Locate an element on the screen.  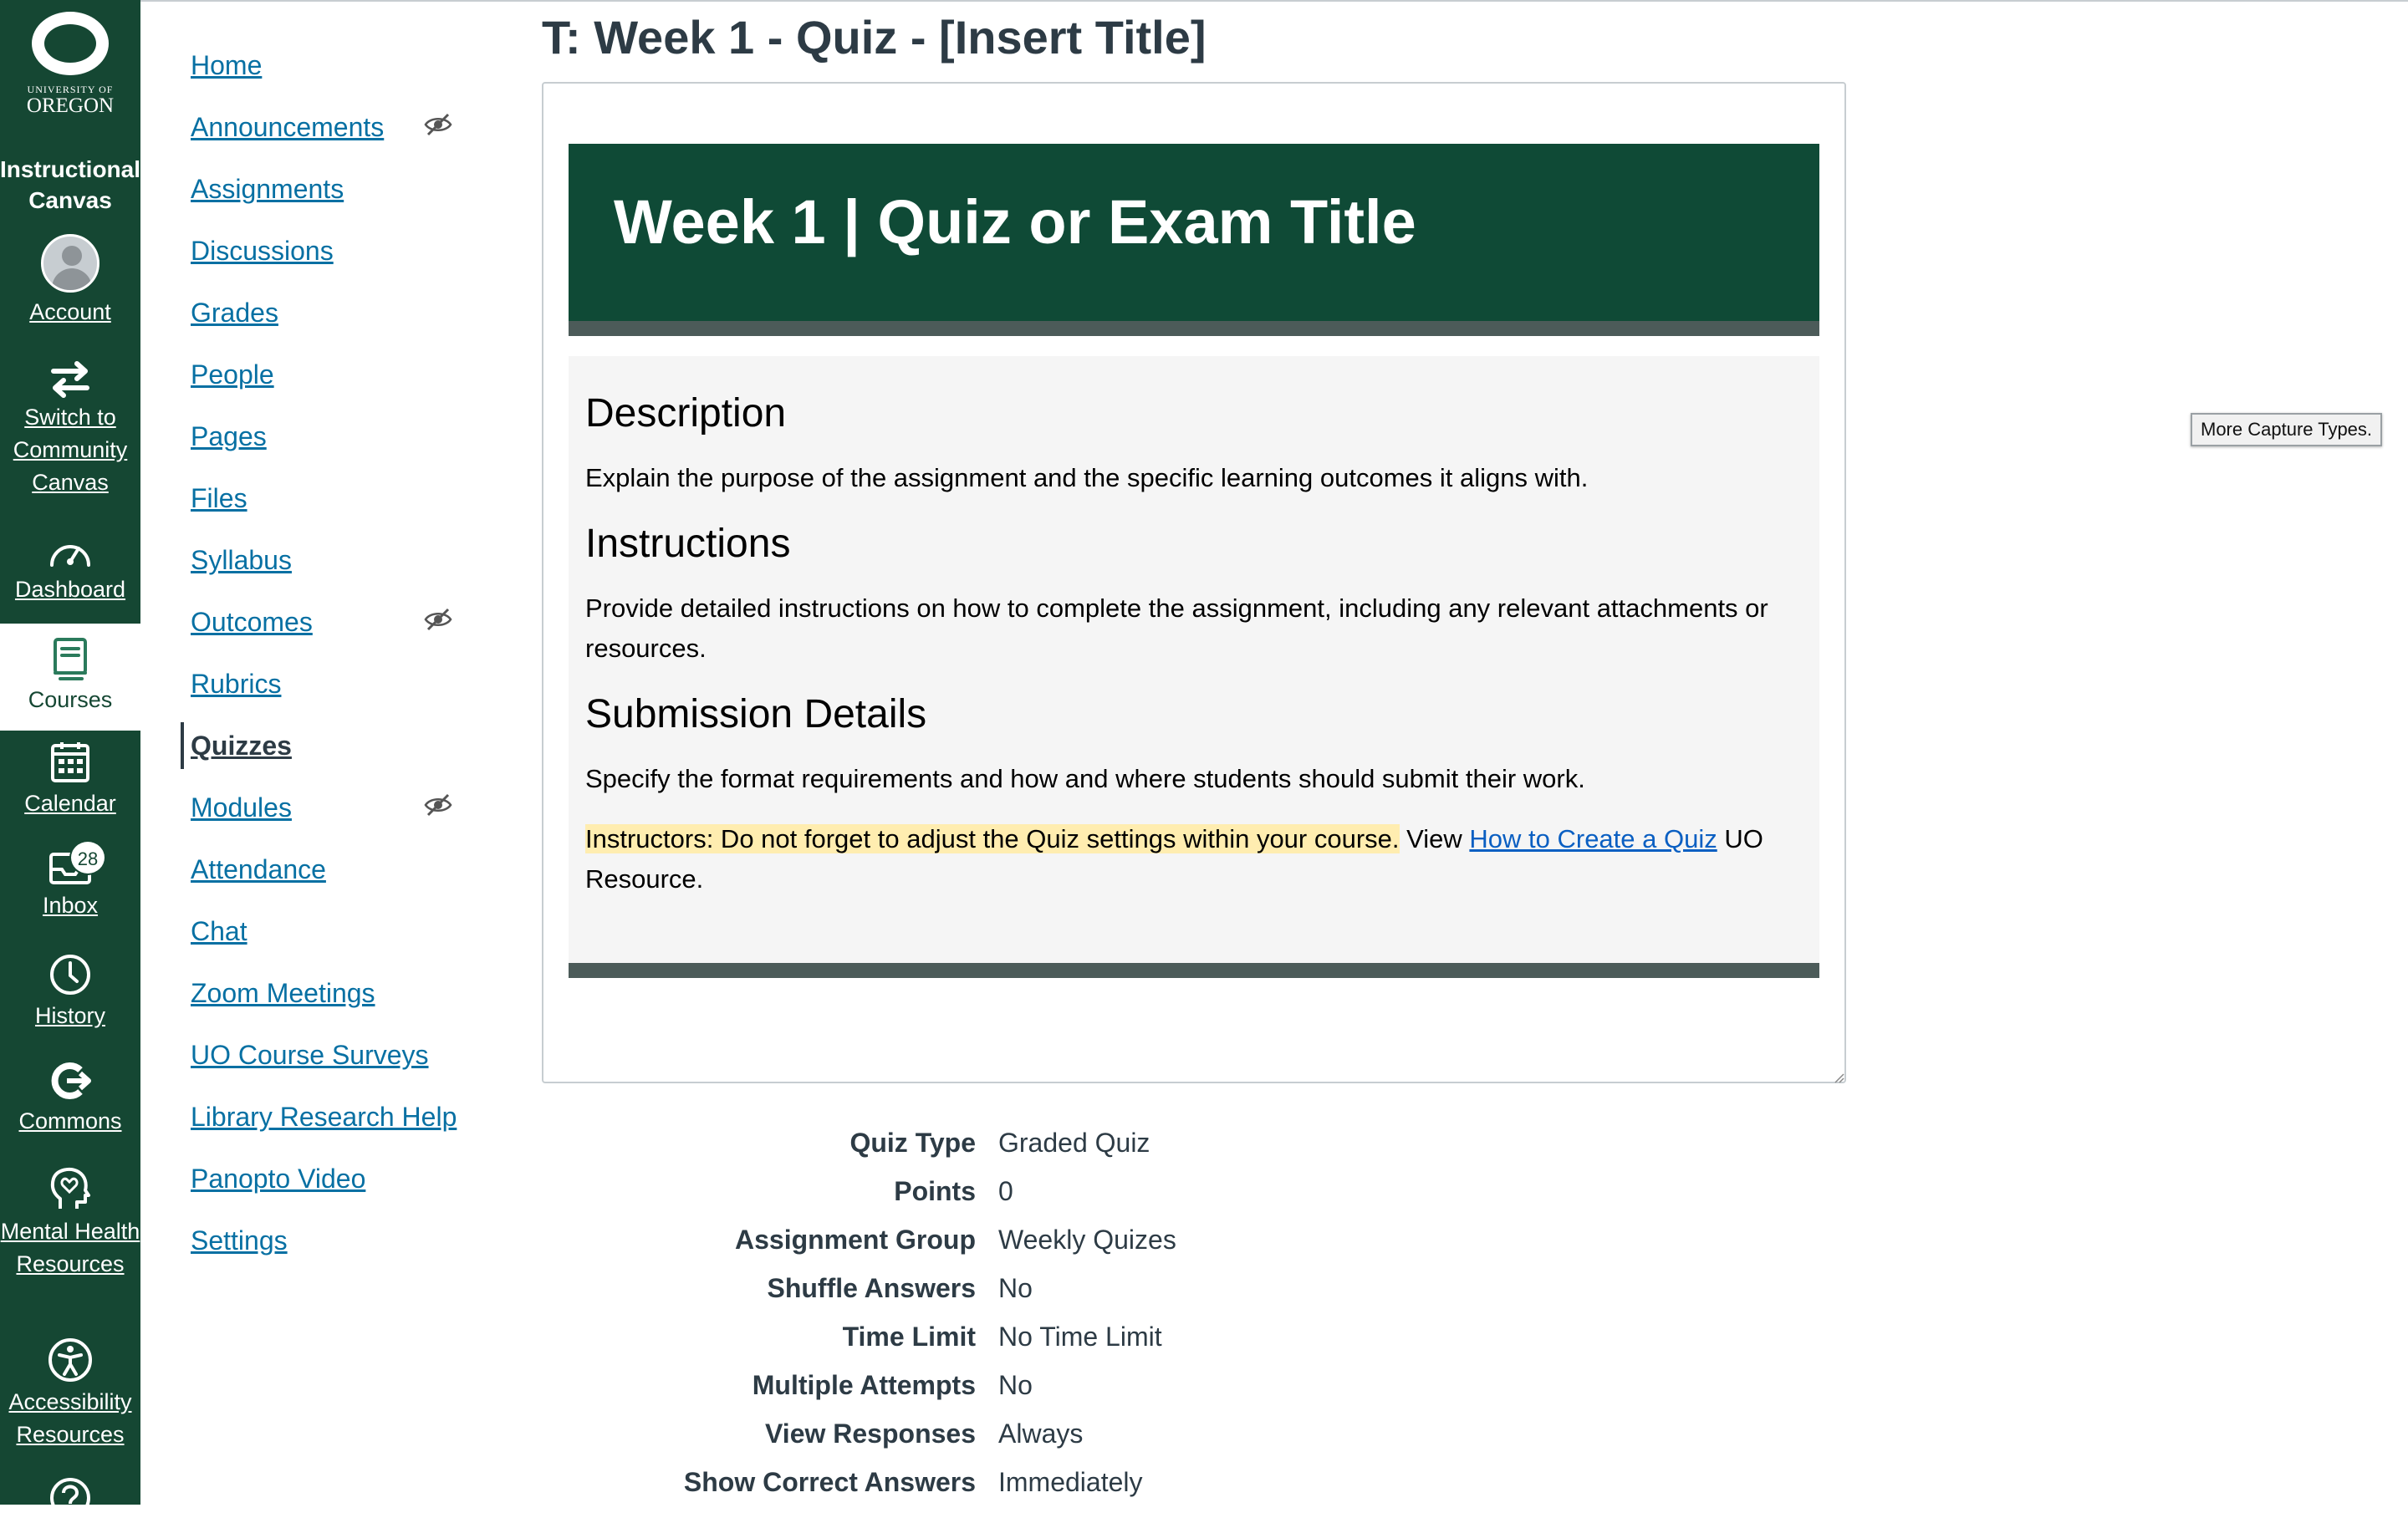
course-nav-panopto: Panopto Video is located at coordinates (329, 1193).